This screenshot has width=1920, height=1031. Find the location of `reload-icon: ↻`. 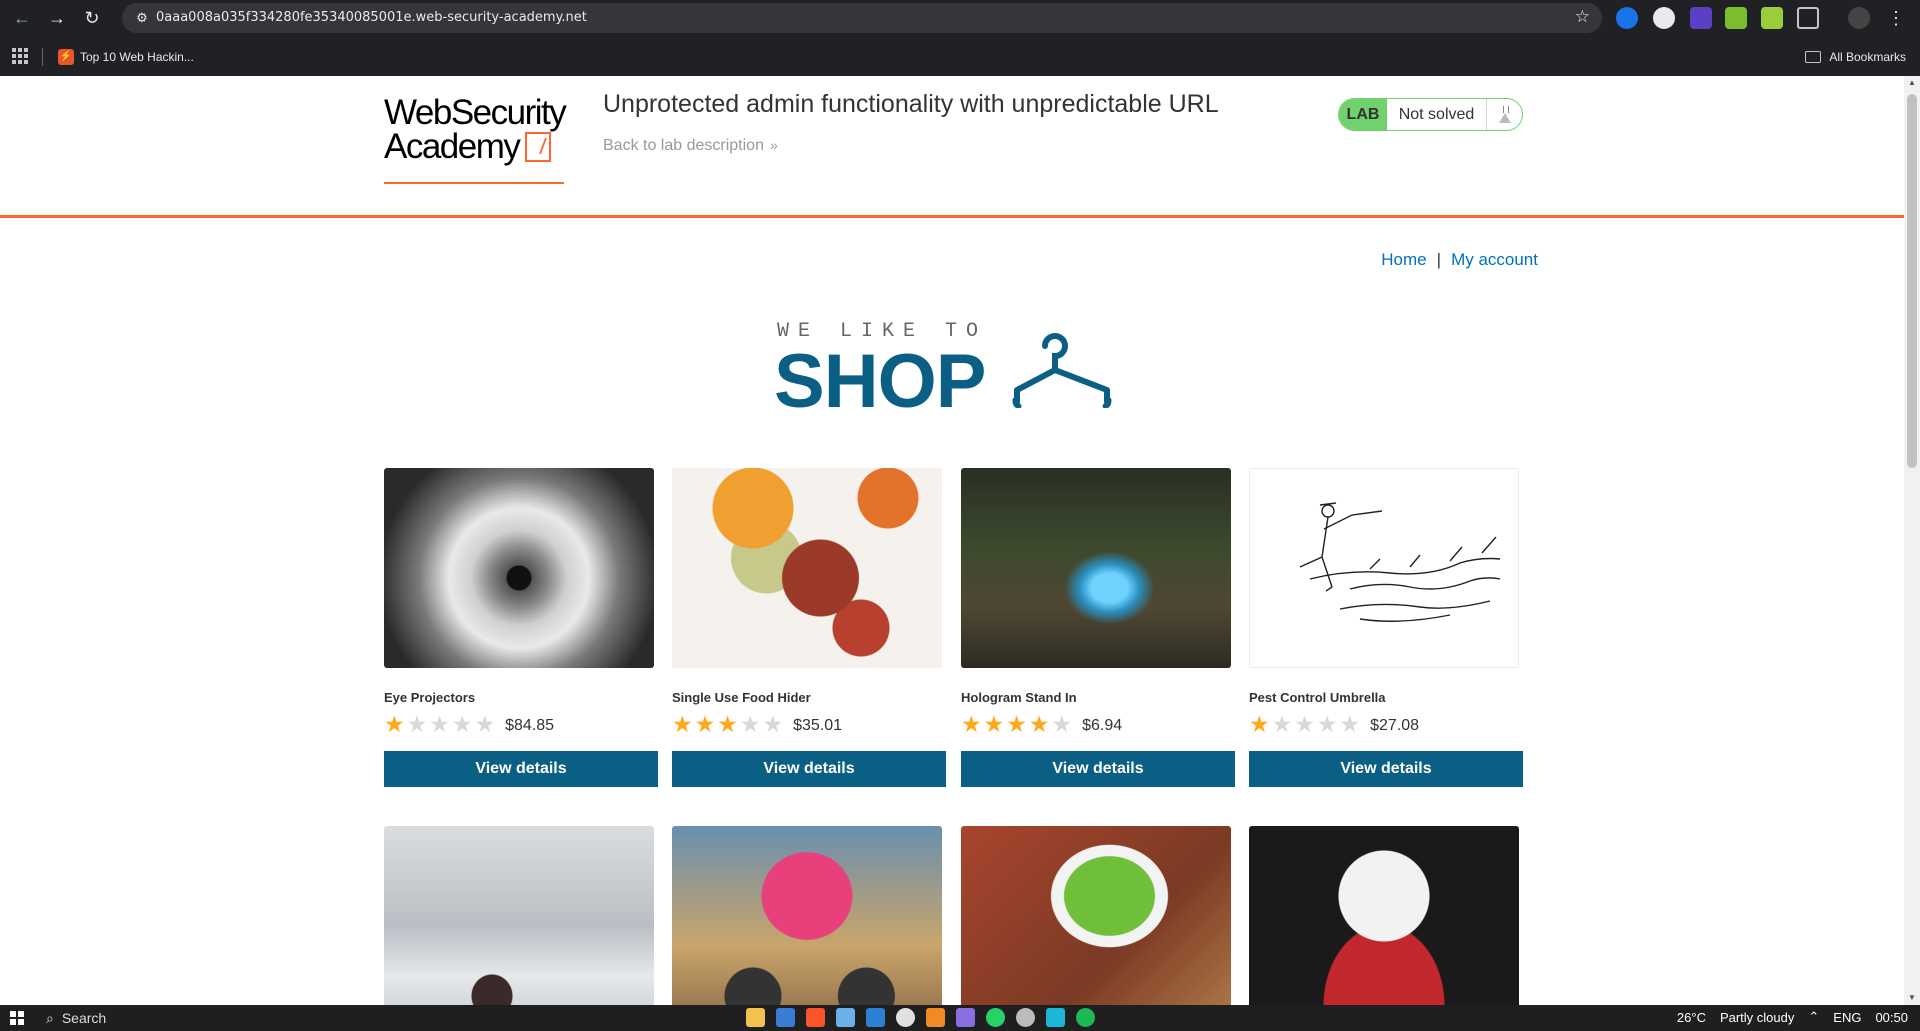

reload-icon: ↻ is located at coordinates (92, 18).